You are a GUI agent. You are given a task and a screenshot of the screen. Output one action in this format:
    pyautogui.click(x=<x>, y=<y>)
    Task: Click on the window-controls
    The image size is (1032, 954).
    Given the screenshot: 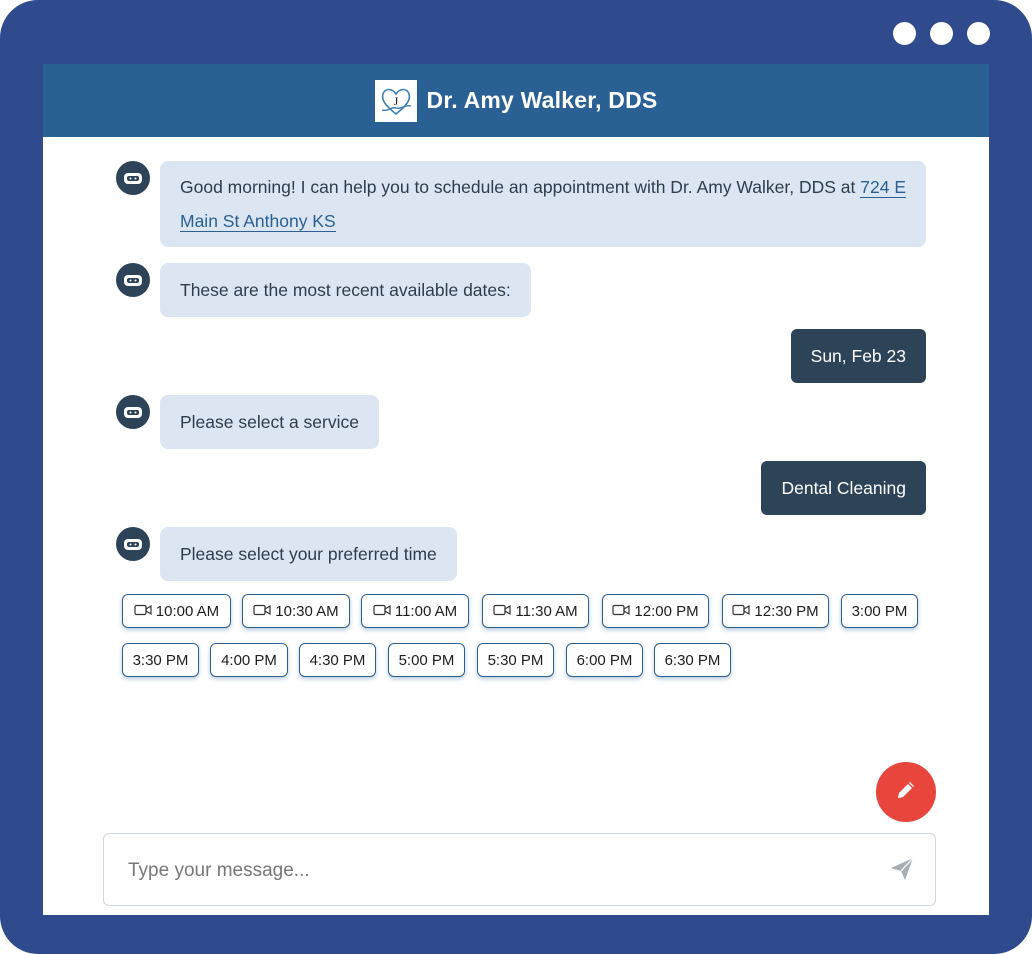 What is the action you would take?
    pyautogui.click(x=941, y=33)
    